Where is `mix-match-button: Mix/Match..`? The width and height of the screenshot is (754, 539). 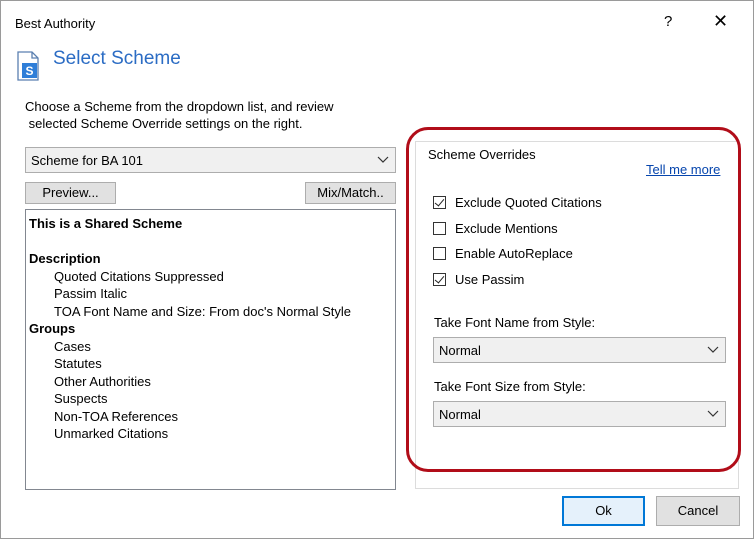 mix-match-button: Mix/Match.. is located at coordinates (350, 193).